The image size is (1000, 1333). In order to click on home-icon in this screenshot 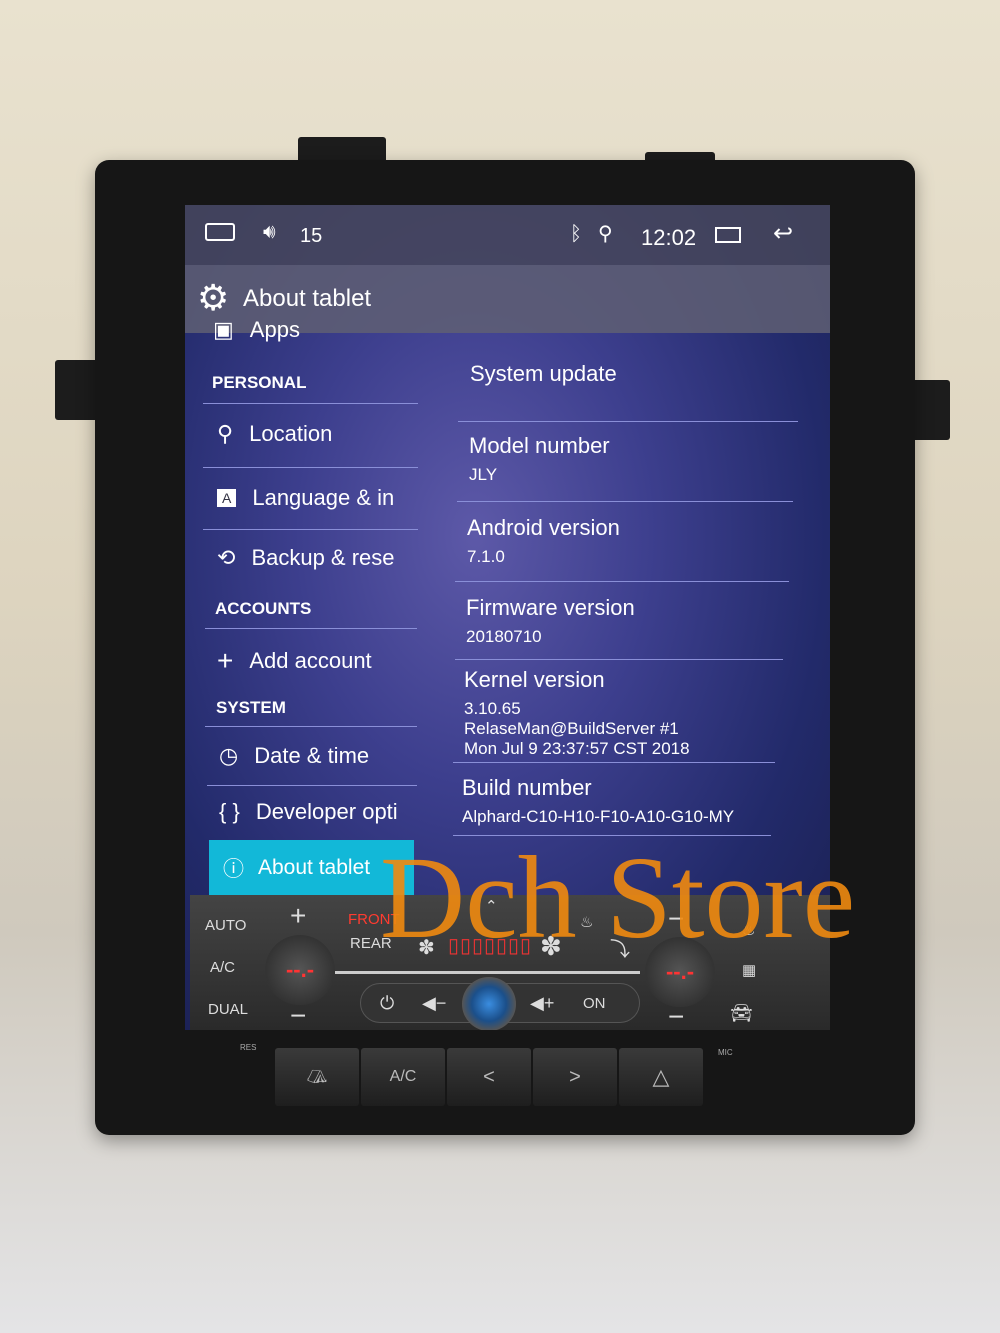, I will do `click(220, 232)`.